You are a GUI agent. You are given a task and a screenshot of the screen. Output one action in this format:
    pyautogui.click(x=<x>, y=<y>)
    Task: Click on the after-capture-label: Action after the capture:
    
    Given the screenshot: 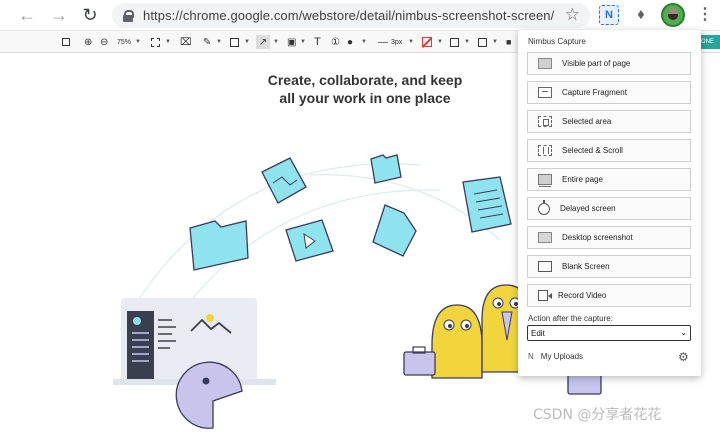 What is the action you would take?
    pyautogui.click(x=570, y=318)
    